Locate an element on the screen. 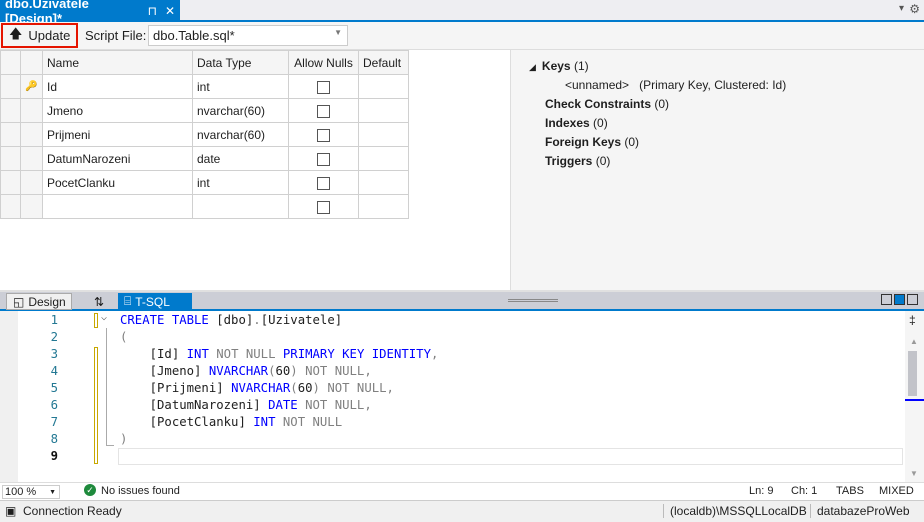 The width and height of the screenshot is (924, 522). collapse-triangle-icon: ◢ is located at coordinates (532, 67).